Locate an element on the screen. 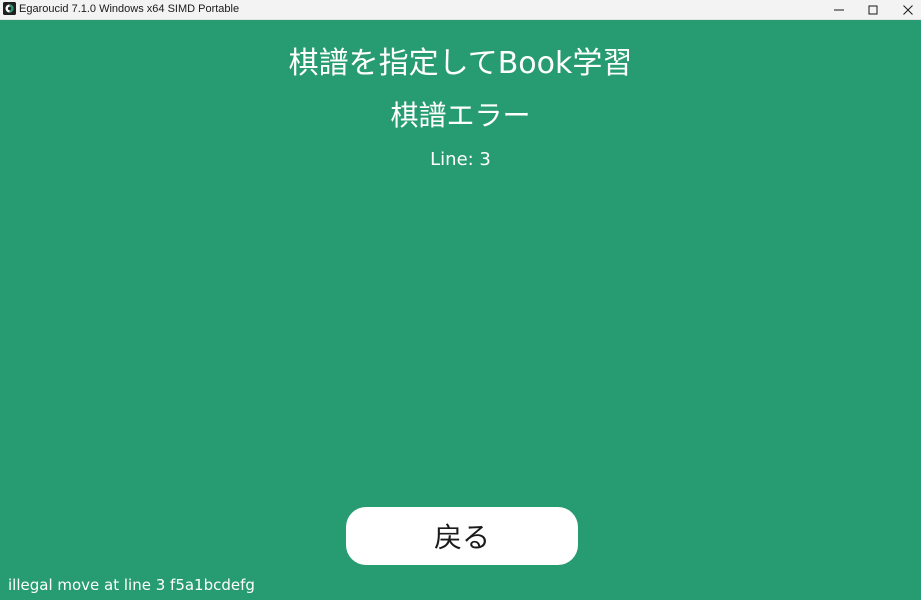 Image resolution: width=921 pixels, height=600 pixels. close-icon is located at coordinates (908, 9).